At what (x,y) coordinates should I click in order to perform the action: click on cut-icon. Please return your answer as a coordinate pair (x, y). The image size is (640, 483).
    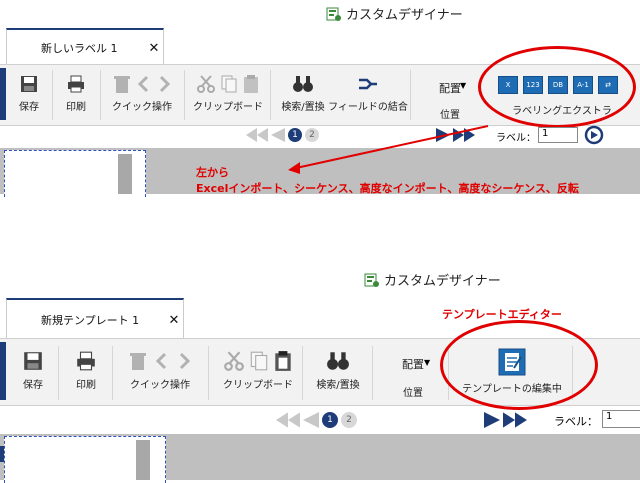
    Looking at the image, I should click on (234, 361).